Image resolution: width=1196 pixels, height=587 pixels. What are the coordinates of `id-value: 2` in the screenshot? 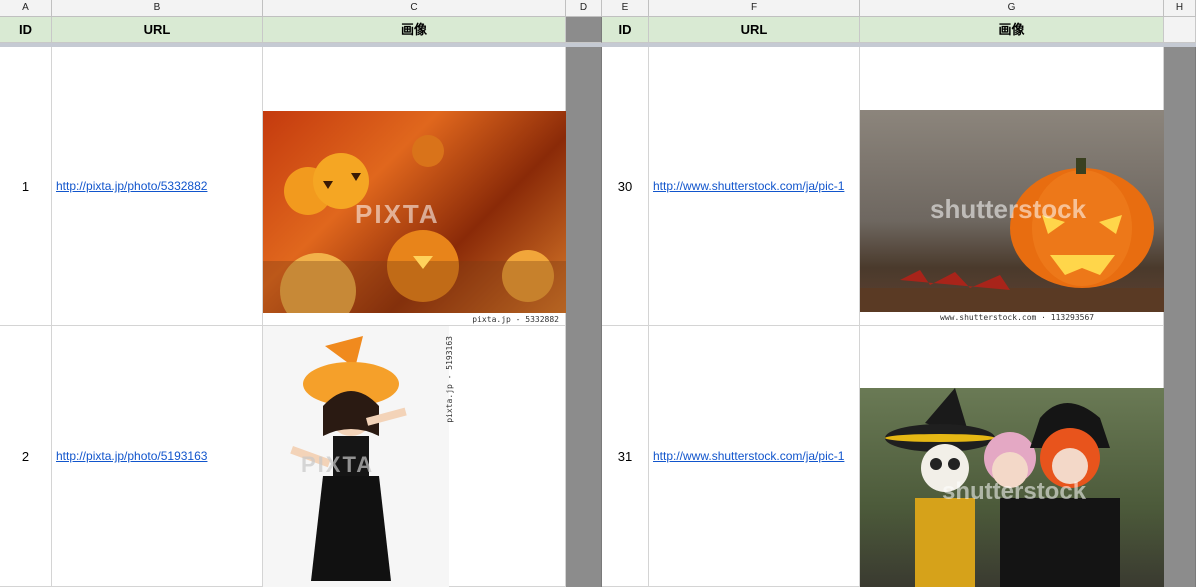 It's located at (25, 456).